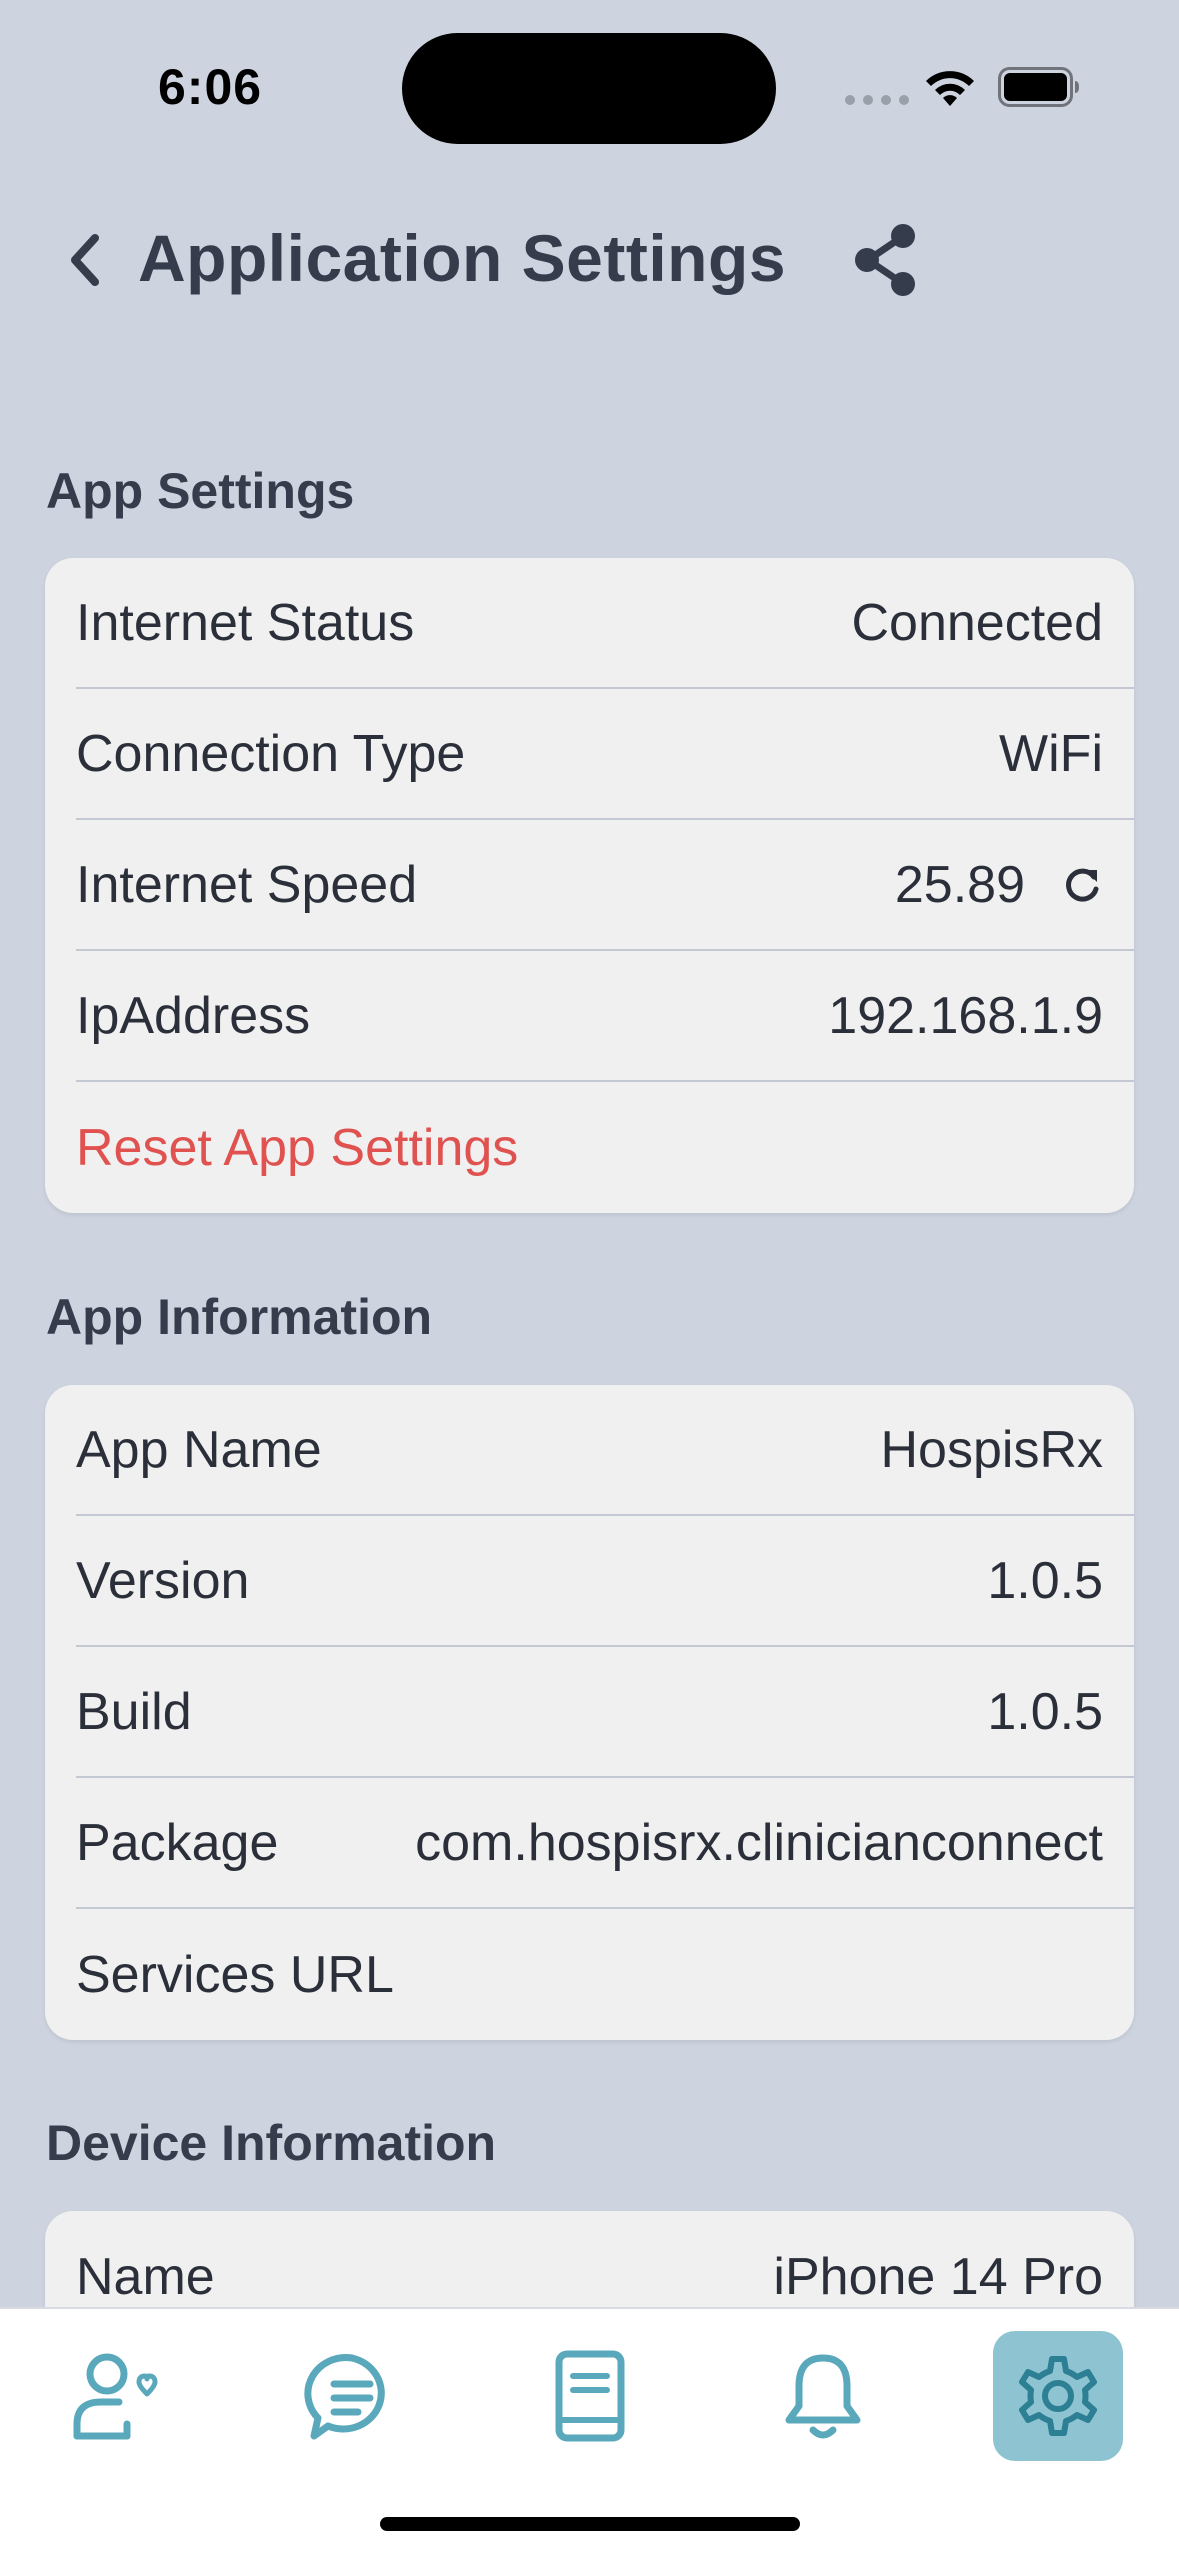 This screenshot has height=2556, width=1179. I want to click on page-title: Application Settings, so click(462, 258).